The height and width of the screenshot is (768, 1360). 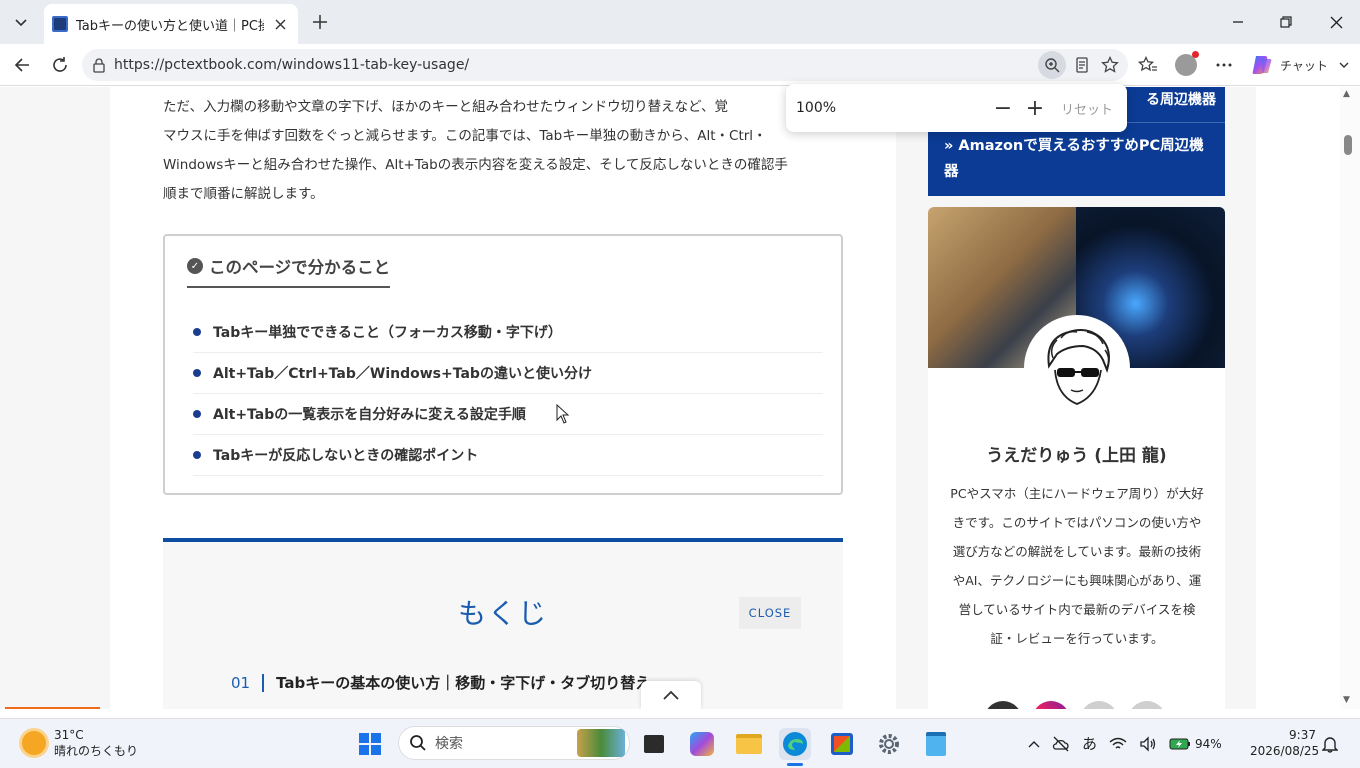 I want to click on chevron-up-icon, so click(x=1034, y=744).